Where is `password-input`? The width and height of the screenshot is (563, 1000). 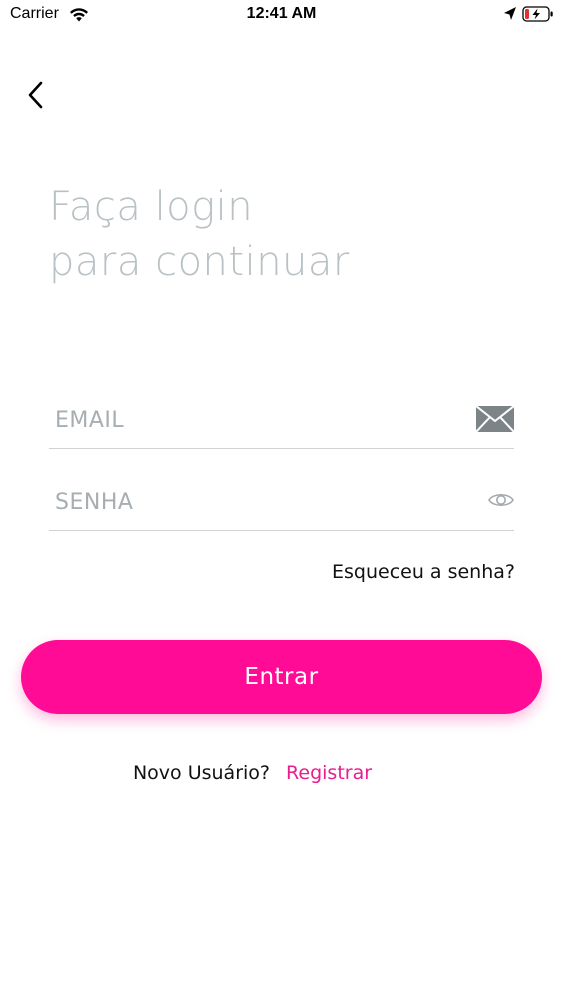 password-input is located at coordinates (255, 502).